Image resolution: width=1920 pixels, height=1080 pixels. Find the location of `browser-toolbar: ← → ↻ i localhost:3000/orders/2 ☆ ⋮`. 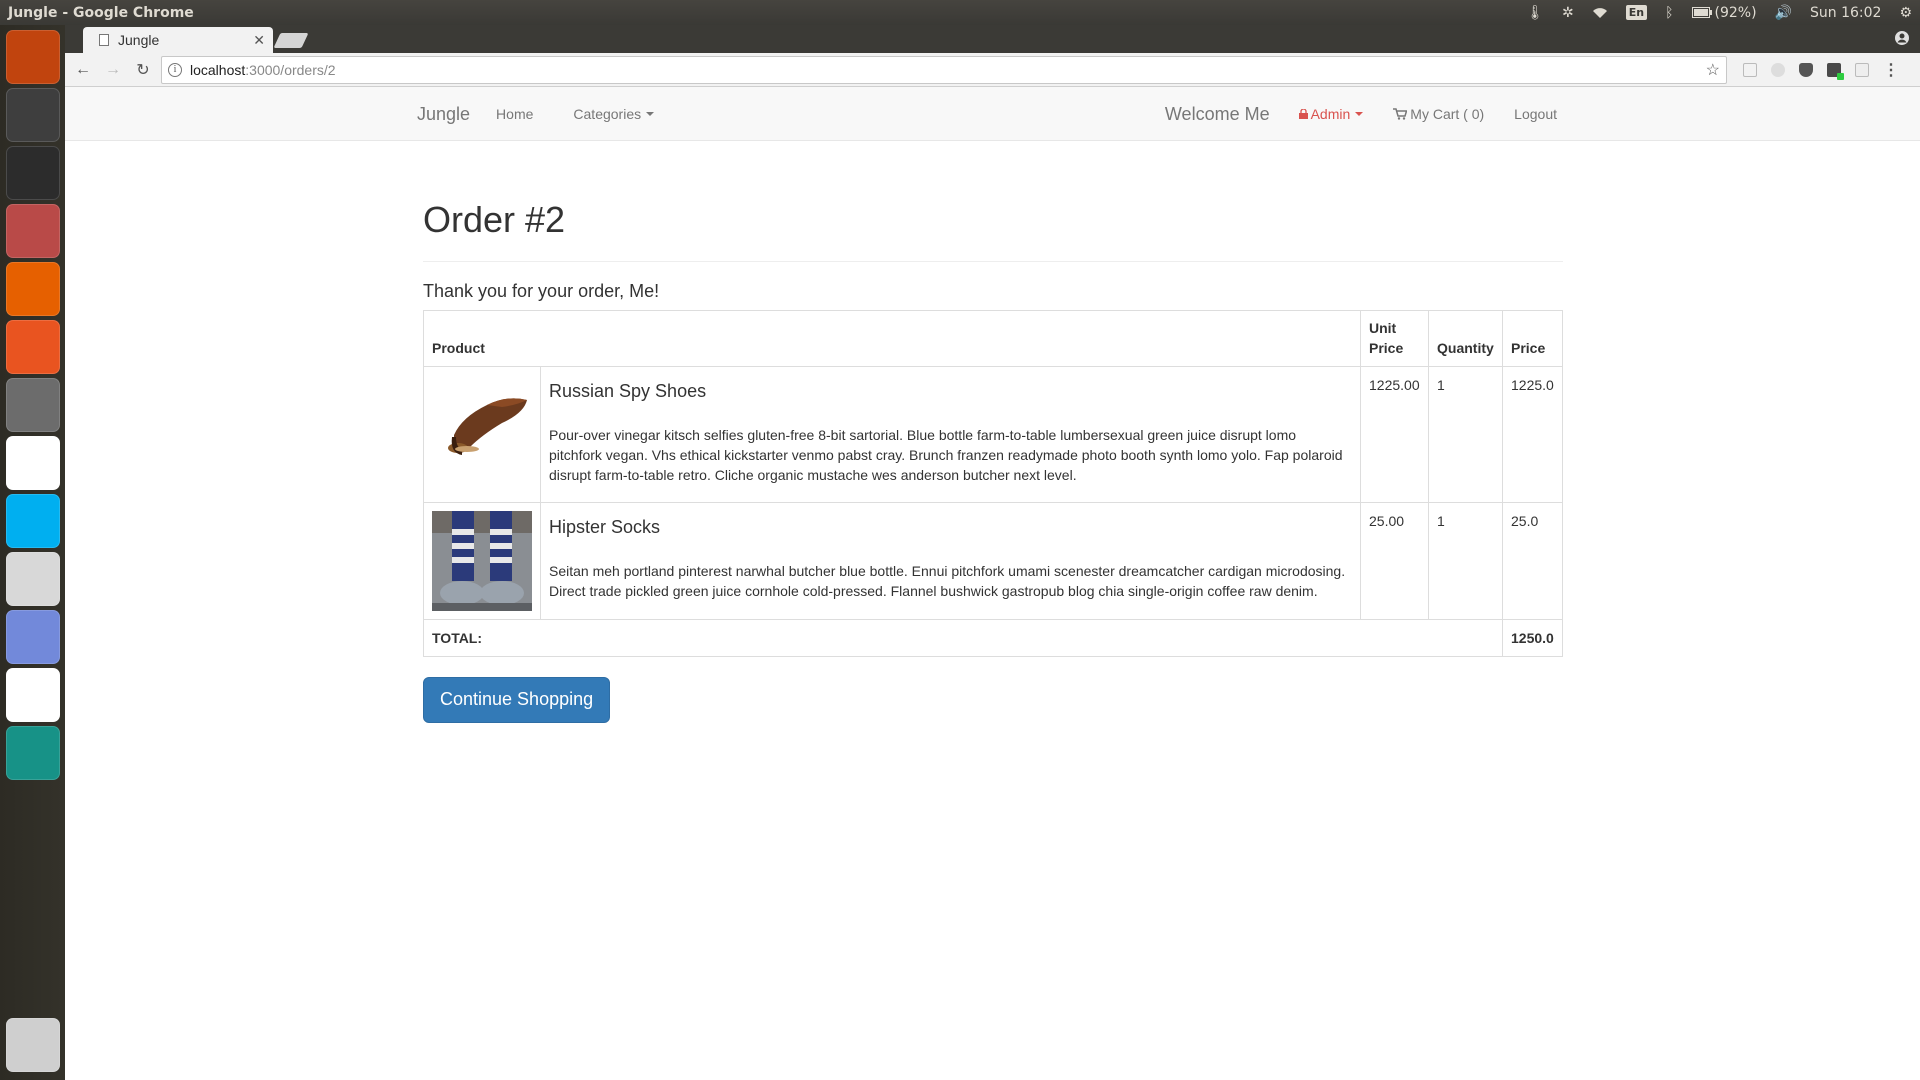

browser-toolbar: ← → ↻ i localhost:3000/orders/2 ☆ ⋮ is located at coordinates (992, 70).